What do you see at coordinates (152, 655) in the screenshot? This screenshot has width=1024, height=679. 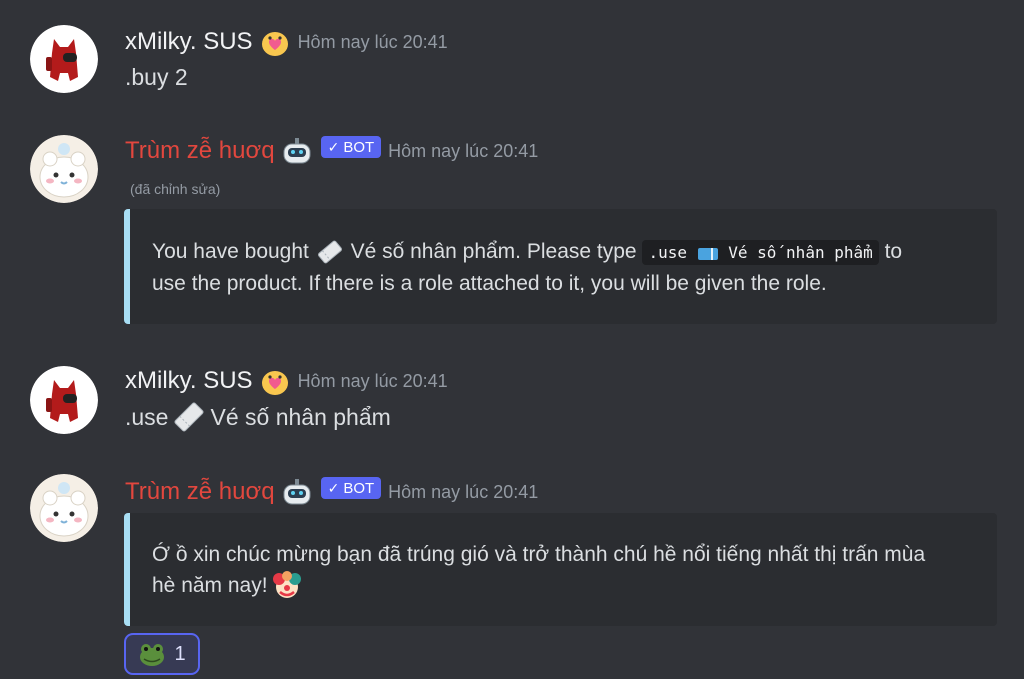 I see `frog-icon` at bounding box center [152, 655].